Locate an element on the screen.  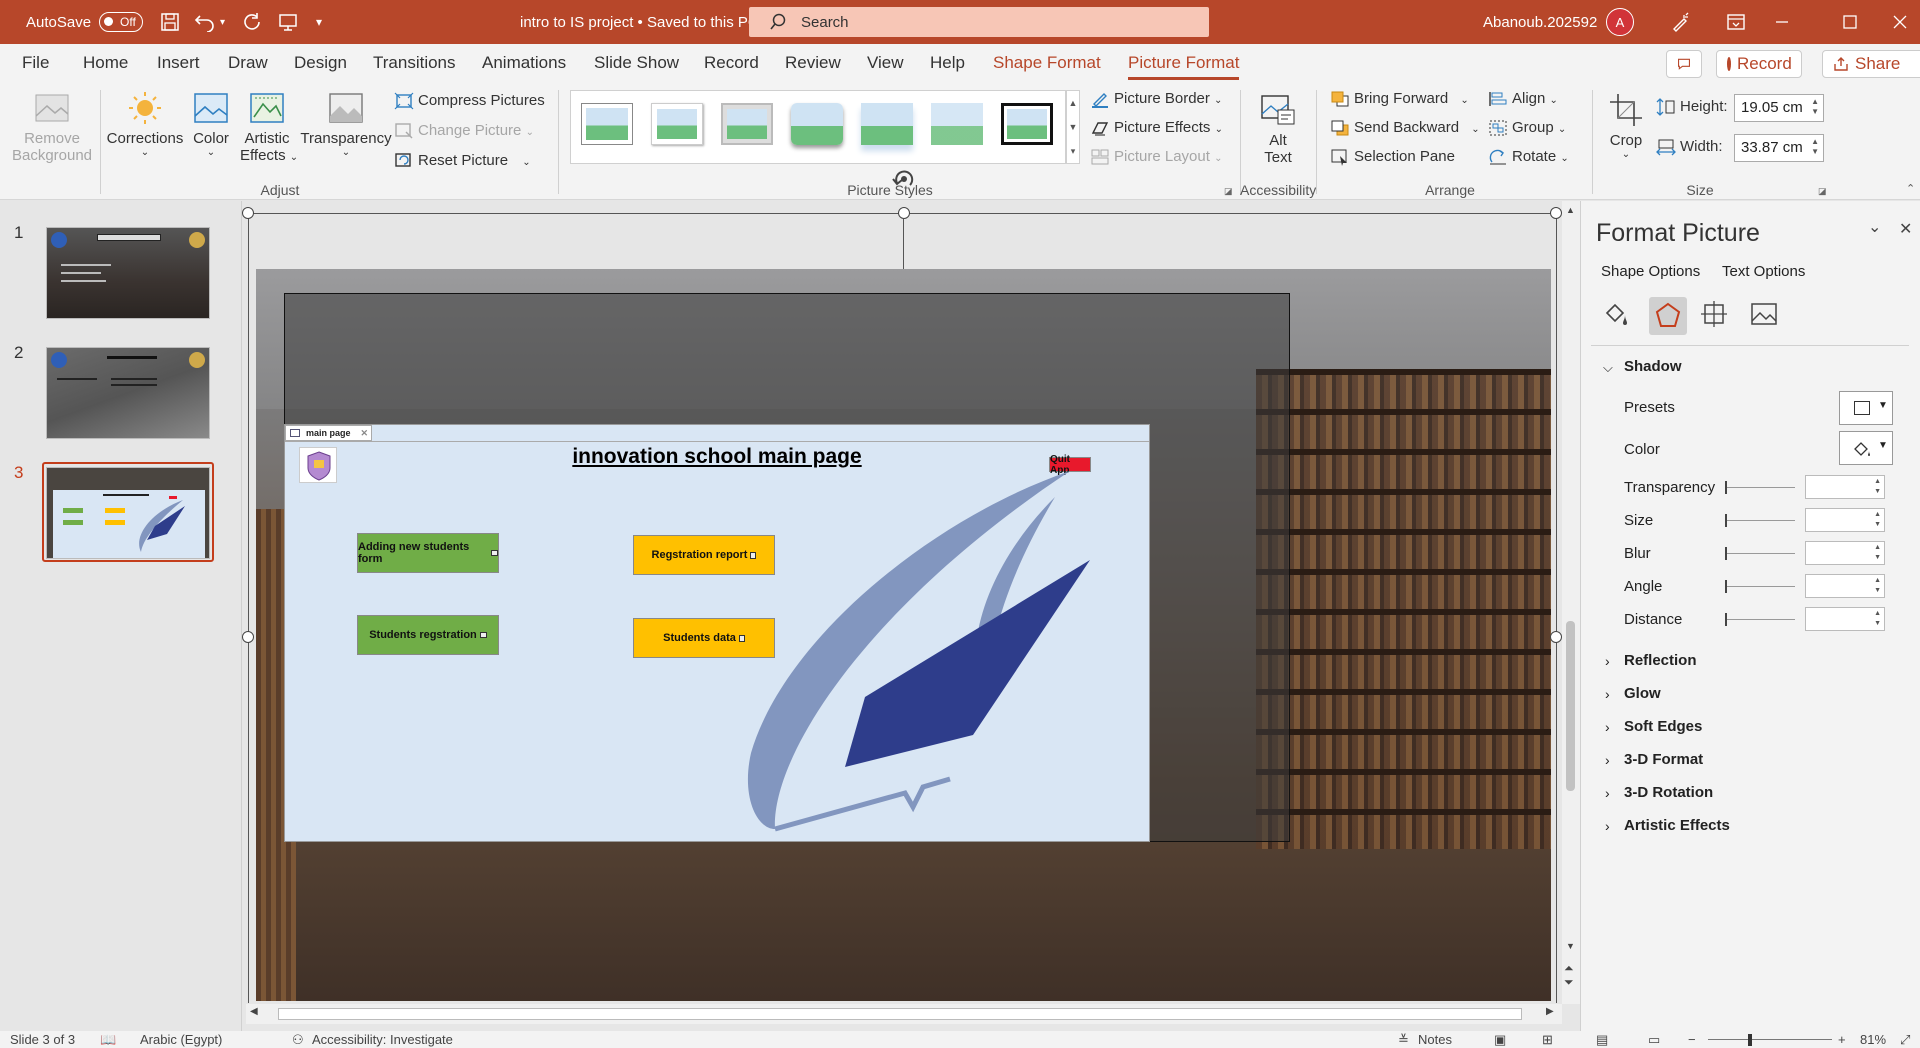
close-icon is located at coordinates (1900, 22).